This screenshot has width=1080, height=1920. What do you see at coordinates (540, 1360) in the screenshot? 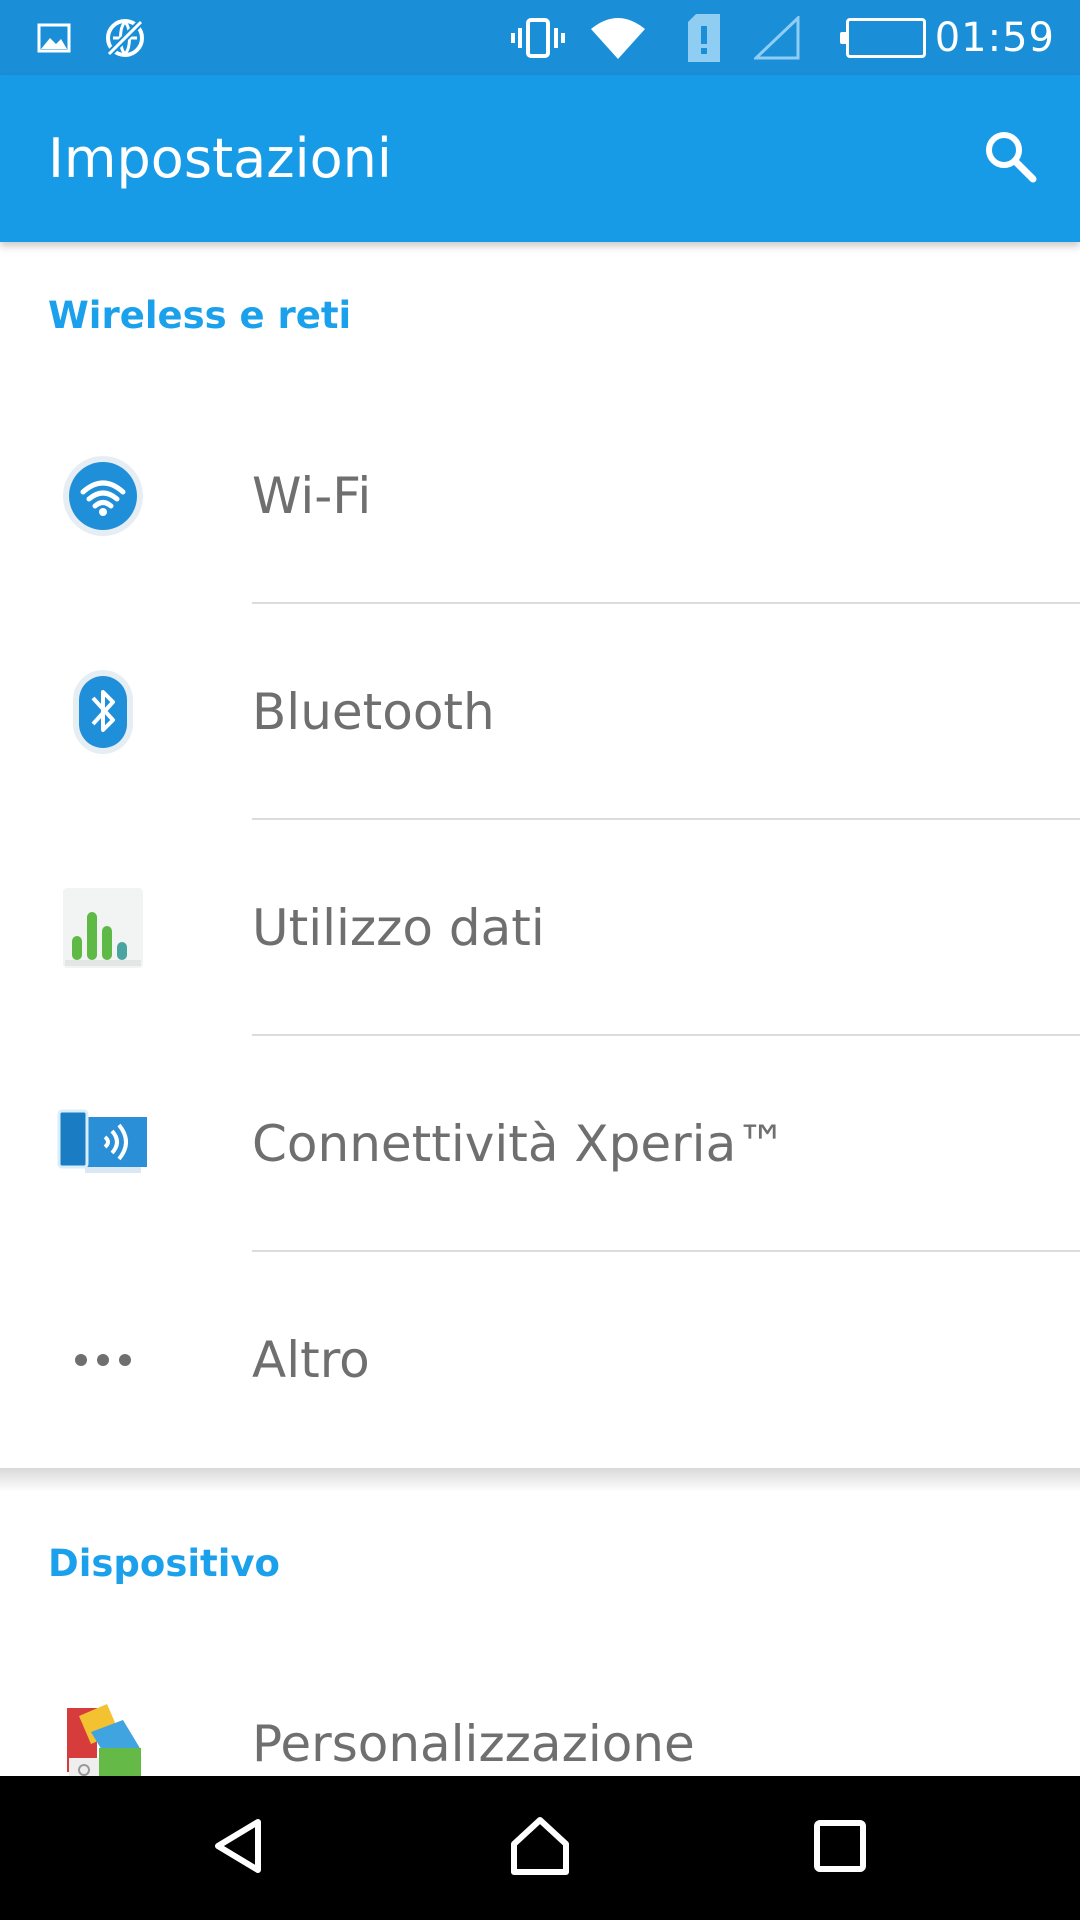
I see `settings-item-more: Altro` at bounding box center [540, 1360].